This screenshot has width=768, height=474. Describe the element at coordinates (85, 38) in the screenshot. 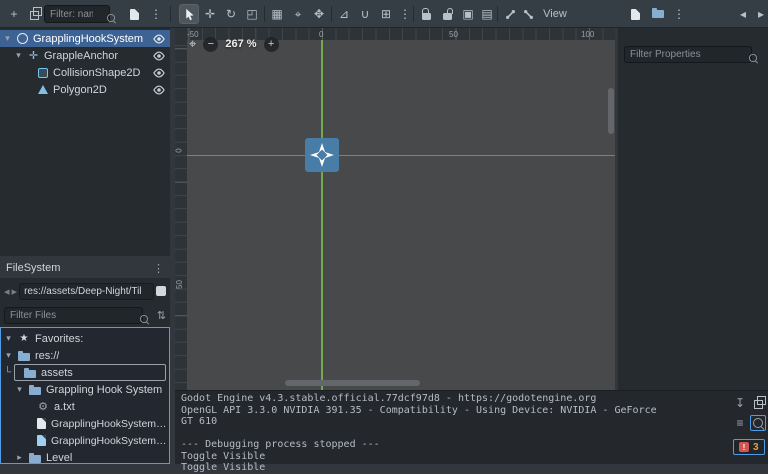

I see `scene-node-row-grapplinghooksystem: ▾ GrapplingHookSystem` at that location.